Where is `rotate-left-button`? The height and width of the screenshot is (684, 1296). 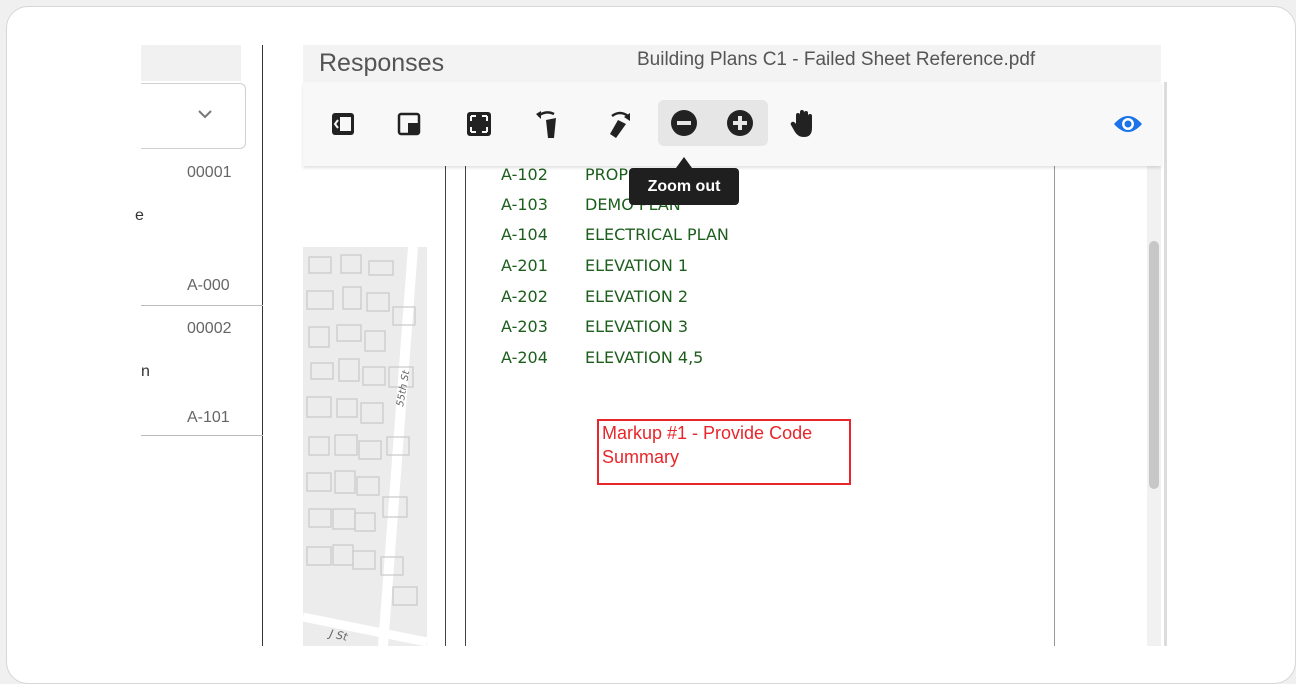 rotate-left-button is located at coordinates (548, 124).